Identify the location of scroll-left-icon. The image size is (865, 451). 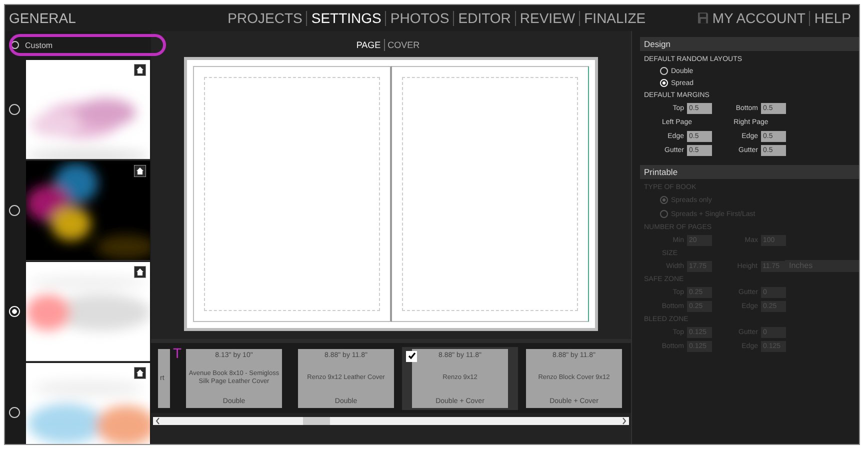
(158, 421).